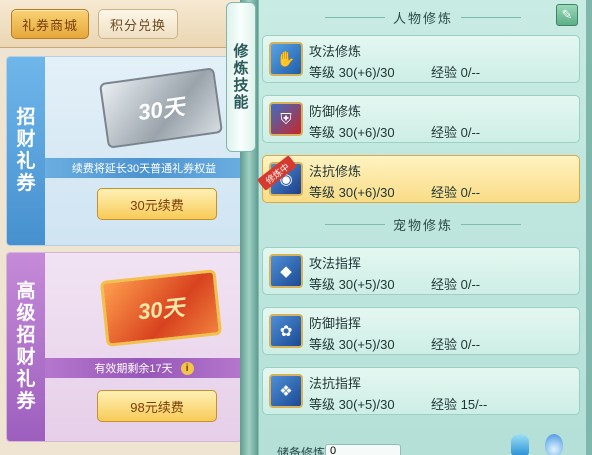 This screenshot has width=592, height=455. Describe the element at coordinates (421, 59) in the screenshot. I see `skill-row-attack: ✋ 攻法修炼 等级 30(+6)/30 经验 0/--` at that location.